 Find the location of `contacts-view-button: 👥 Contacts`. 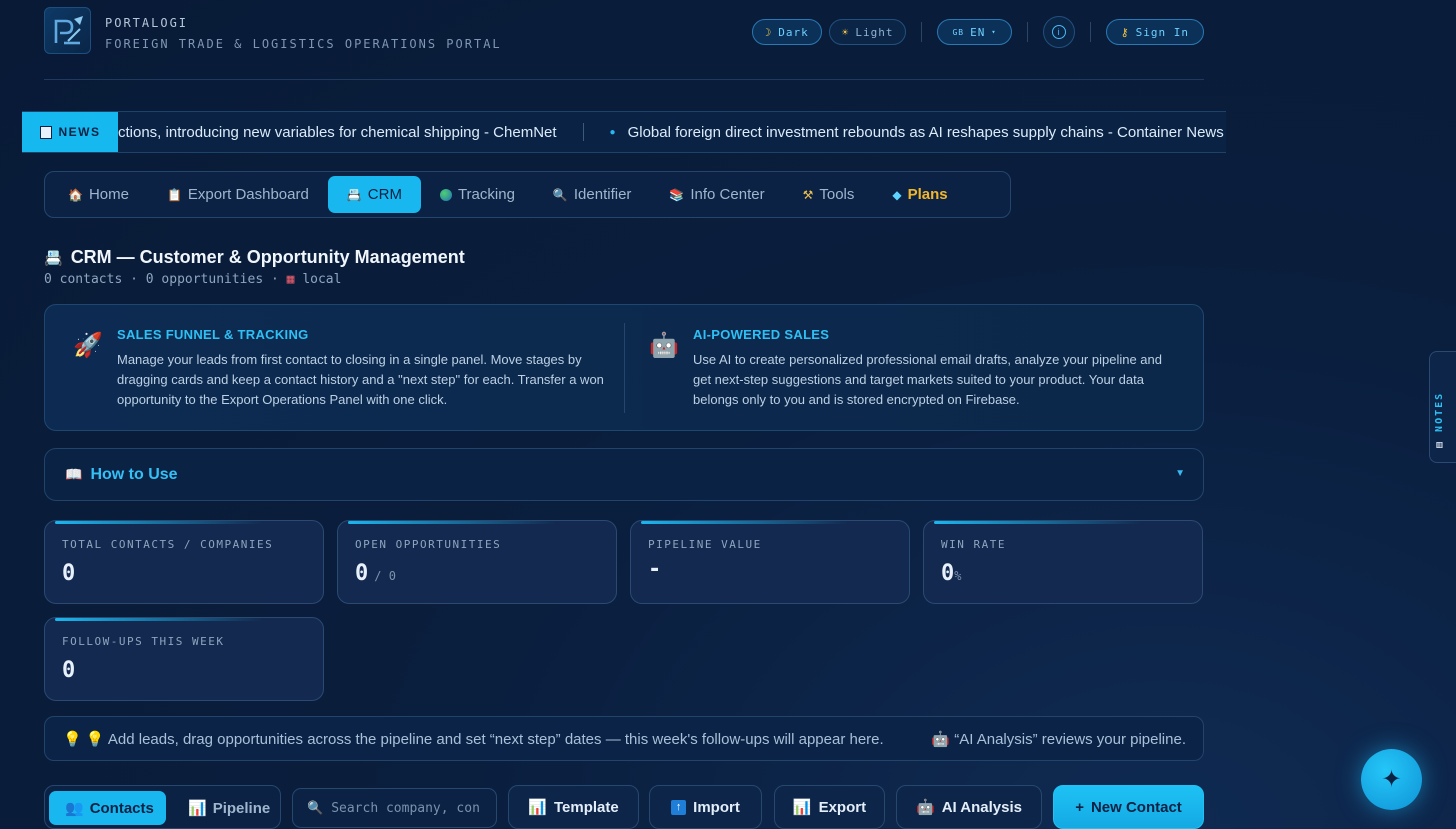

contacts-view-button: 👥 Contacts is located at coordinates (107, 808).